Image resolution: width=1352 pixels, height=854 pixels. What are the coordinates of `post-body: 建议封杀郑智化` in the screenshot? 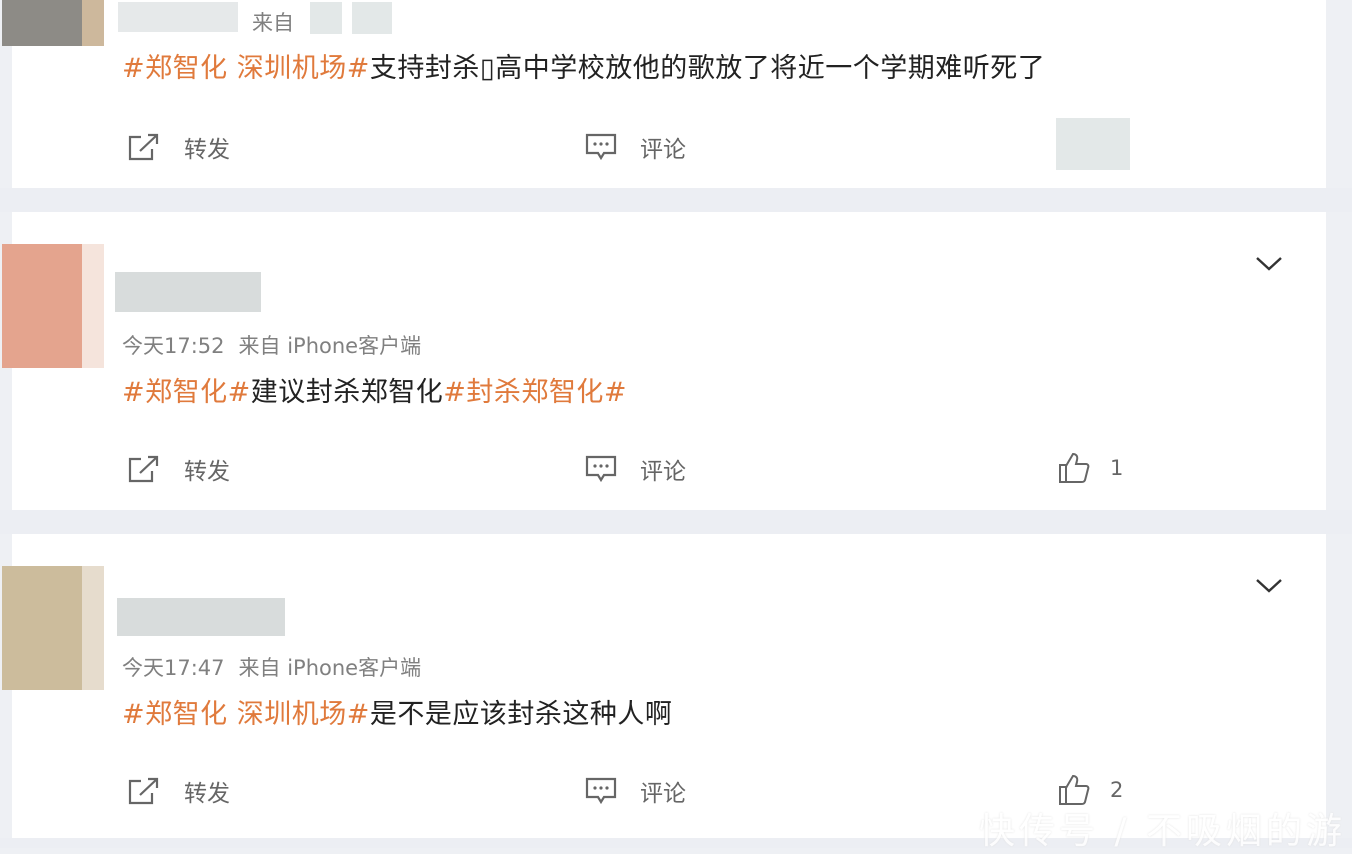 It's located at (347, 392).